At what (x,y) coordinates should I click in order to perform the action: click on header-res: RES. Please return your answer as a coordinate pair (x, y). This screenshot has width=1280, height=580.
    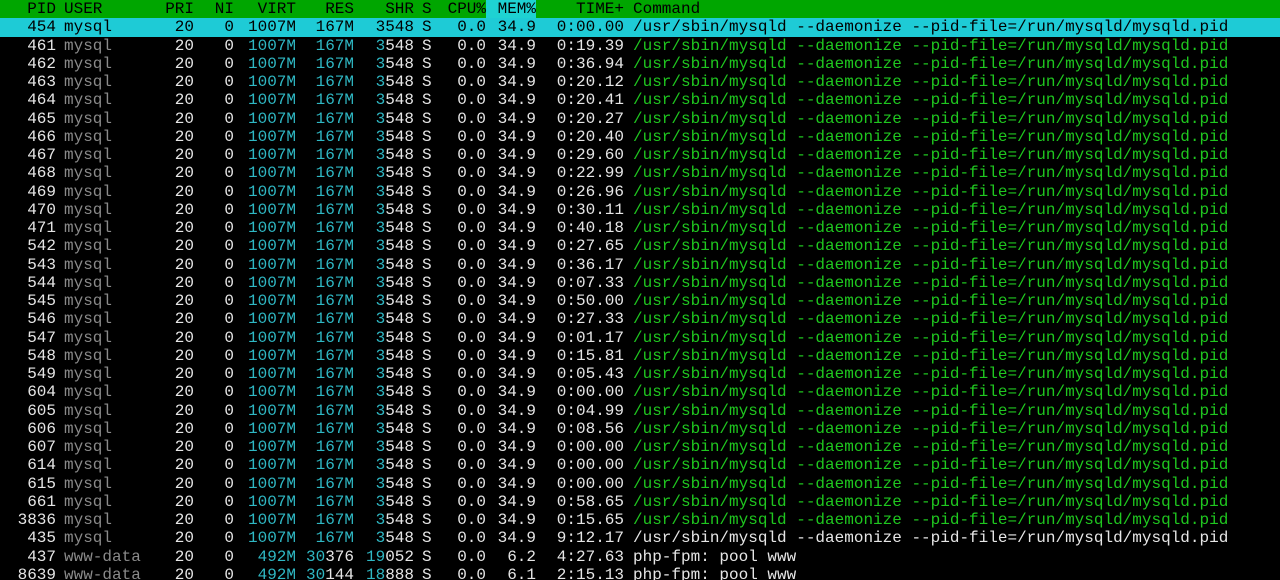
    Looking at the image, I should click on (325, 9).